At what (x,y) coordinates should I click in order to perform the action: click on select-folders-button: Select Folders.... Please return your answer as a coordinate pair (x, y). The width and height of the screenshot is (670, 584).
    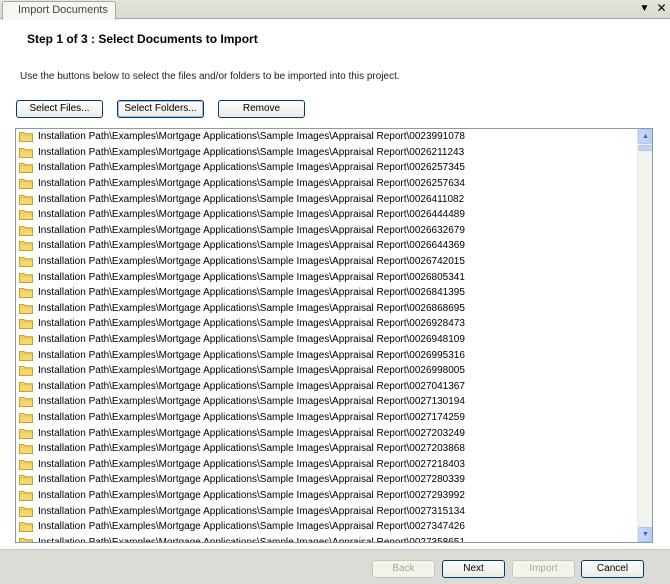
    Looking at the image, I should click on (160, 109).